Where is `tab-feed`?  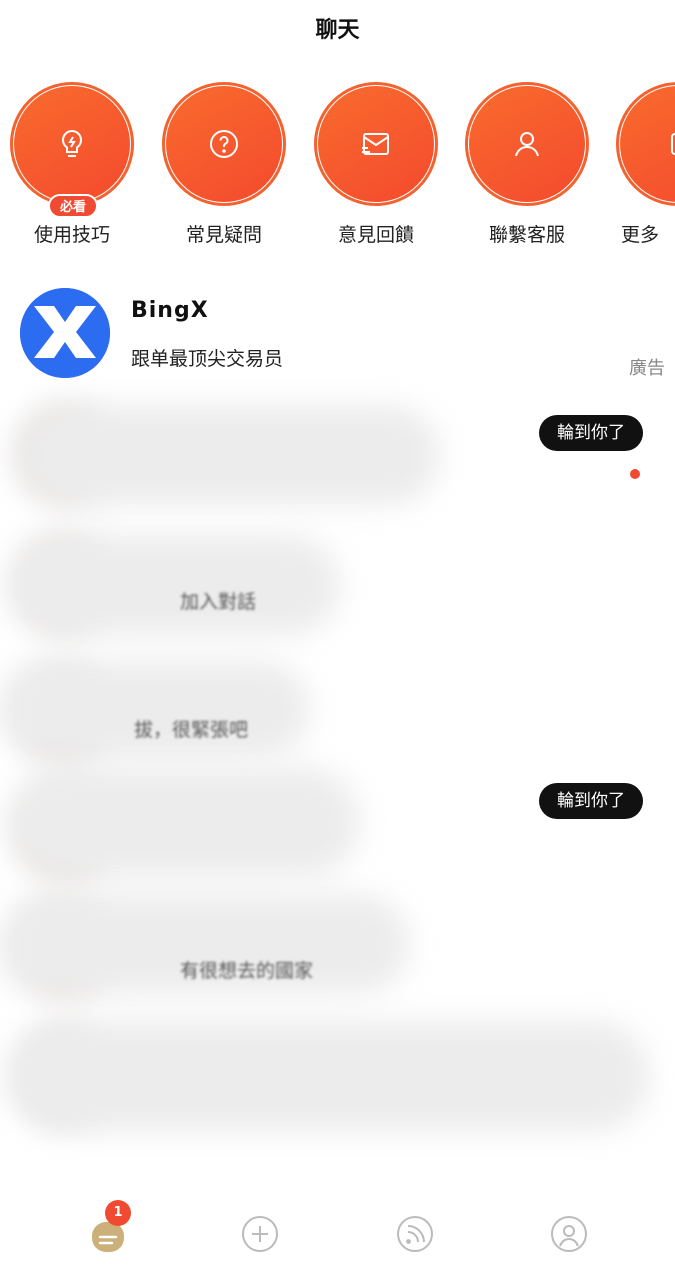 tab-feed is located at coordinates (415, 1234).